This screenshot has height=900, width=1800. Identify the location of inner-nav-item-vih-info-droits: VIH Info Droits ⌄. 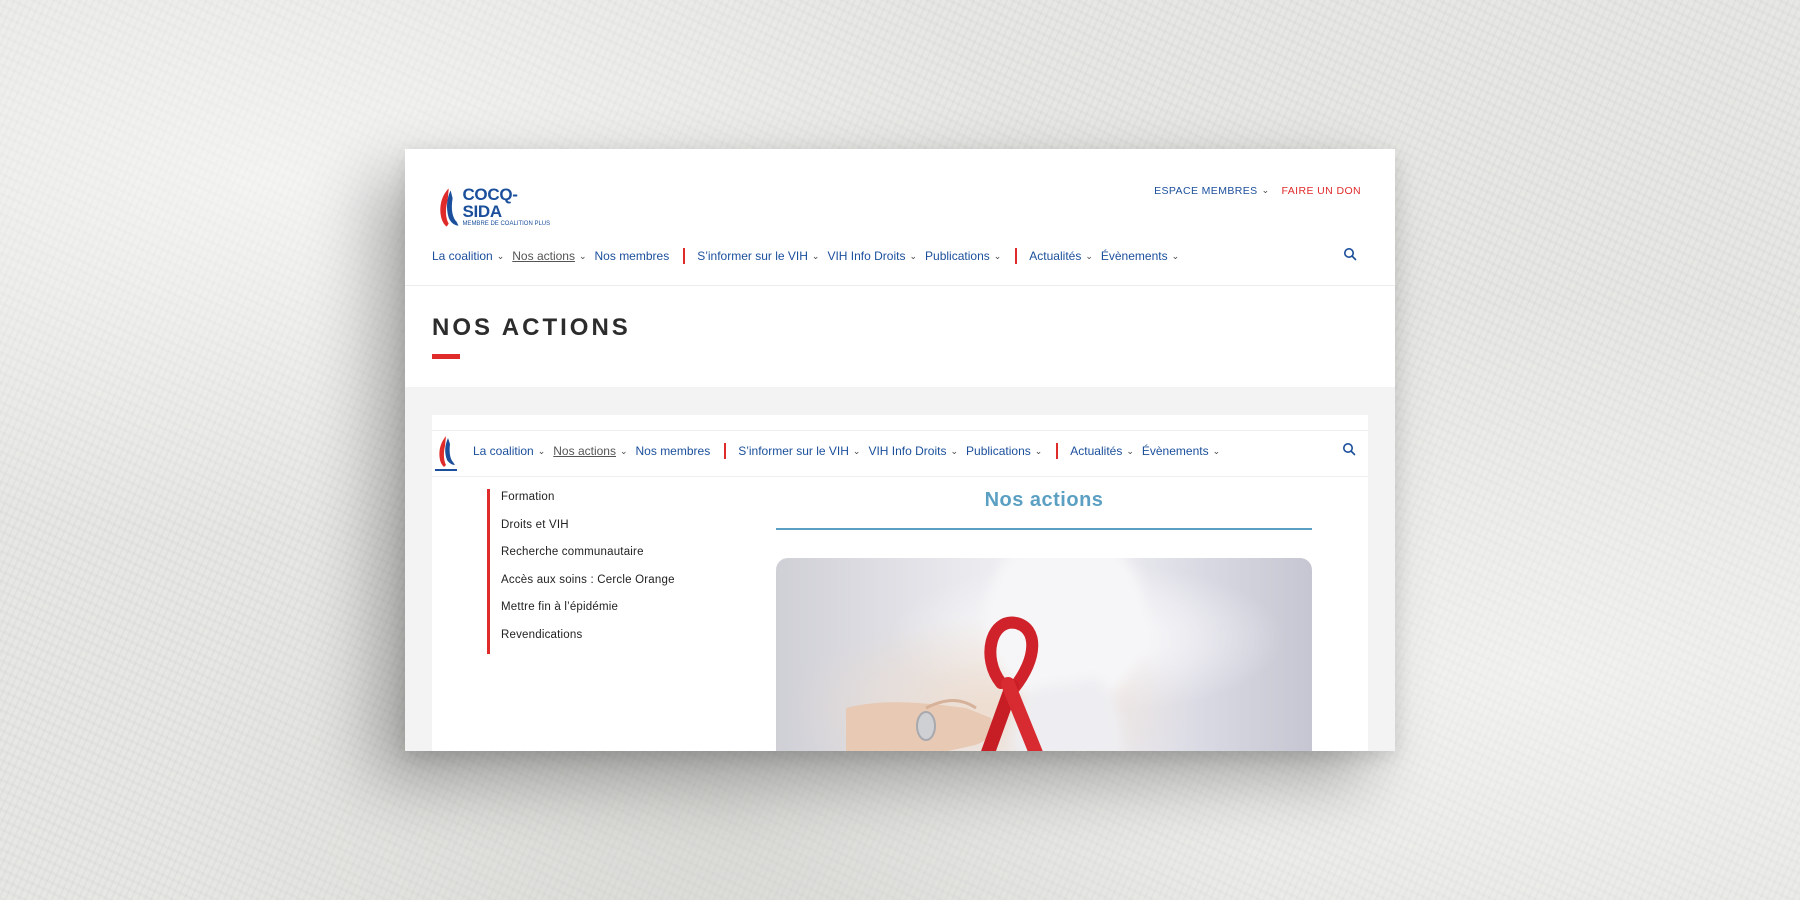
(913, 451).